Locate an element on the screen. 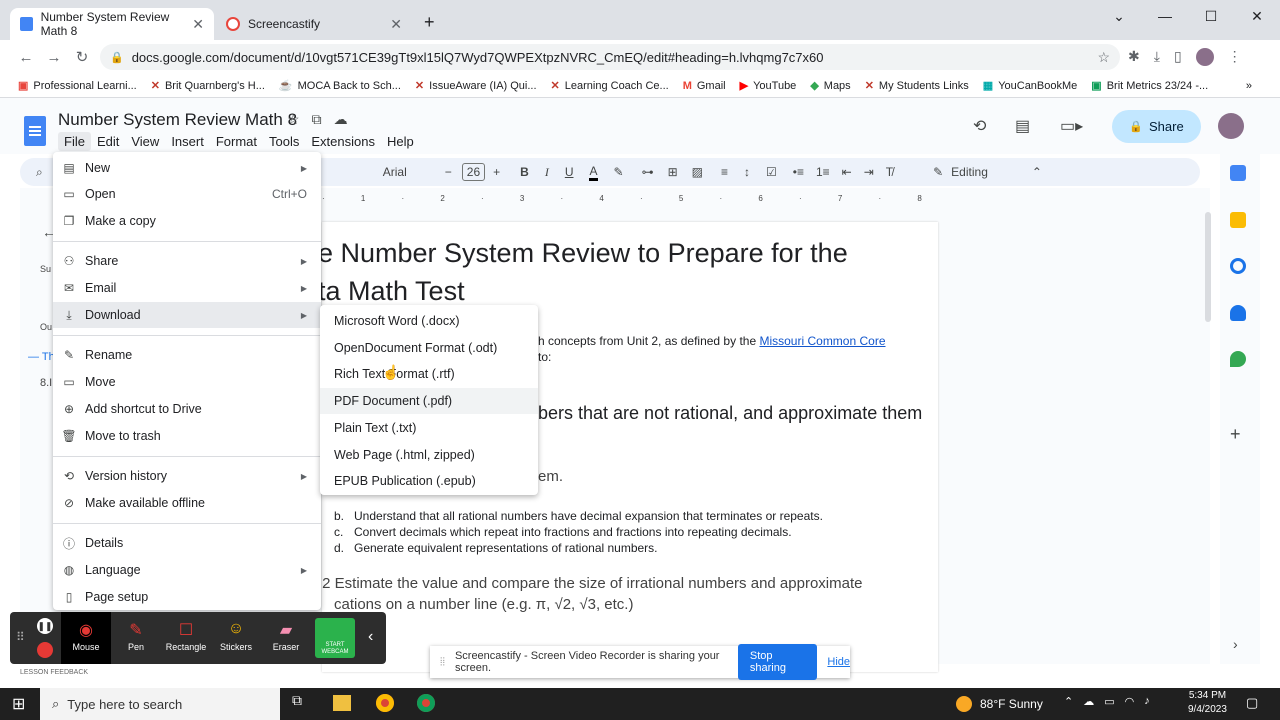 This screenshot has width=1280, height=720. download-tray-icon: ⤓ is located at coordinates (1157, 57).